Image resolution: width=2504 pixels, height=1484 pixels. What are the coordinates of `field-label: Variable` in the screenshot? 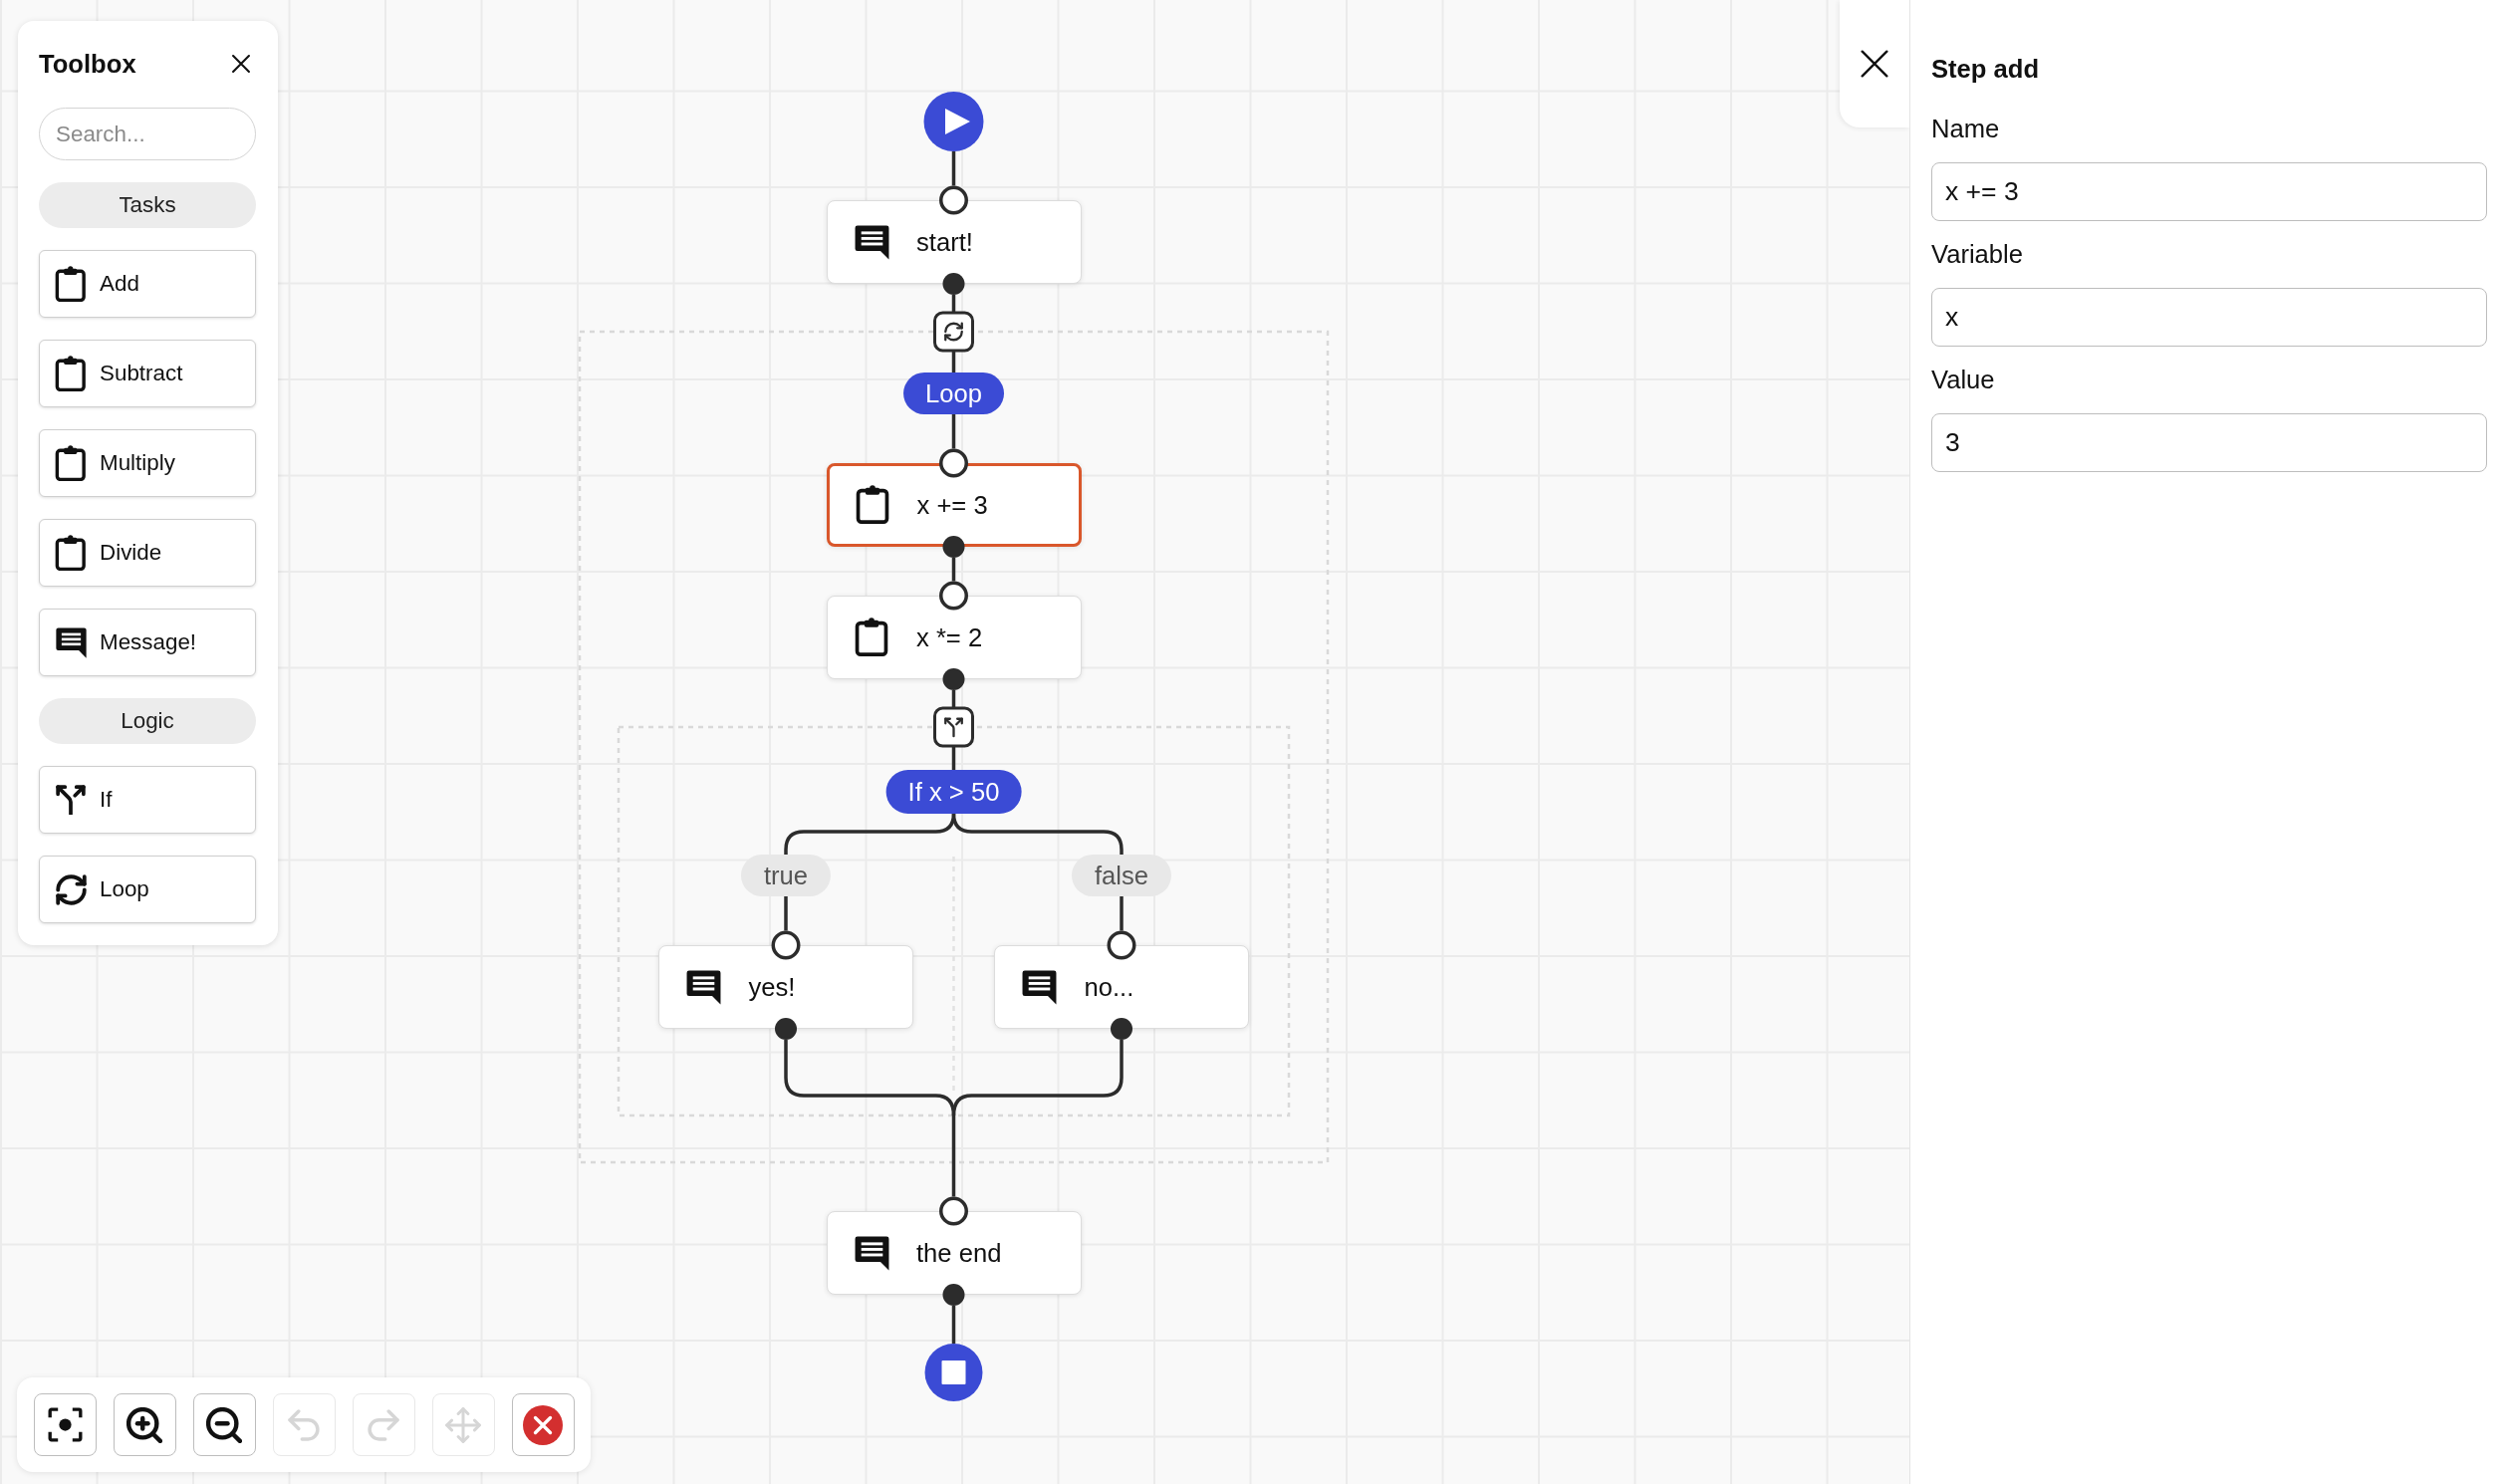 It's located at (1978, 254).